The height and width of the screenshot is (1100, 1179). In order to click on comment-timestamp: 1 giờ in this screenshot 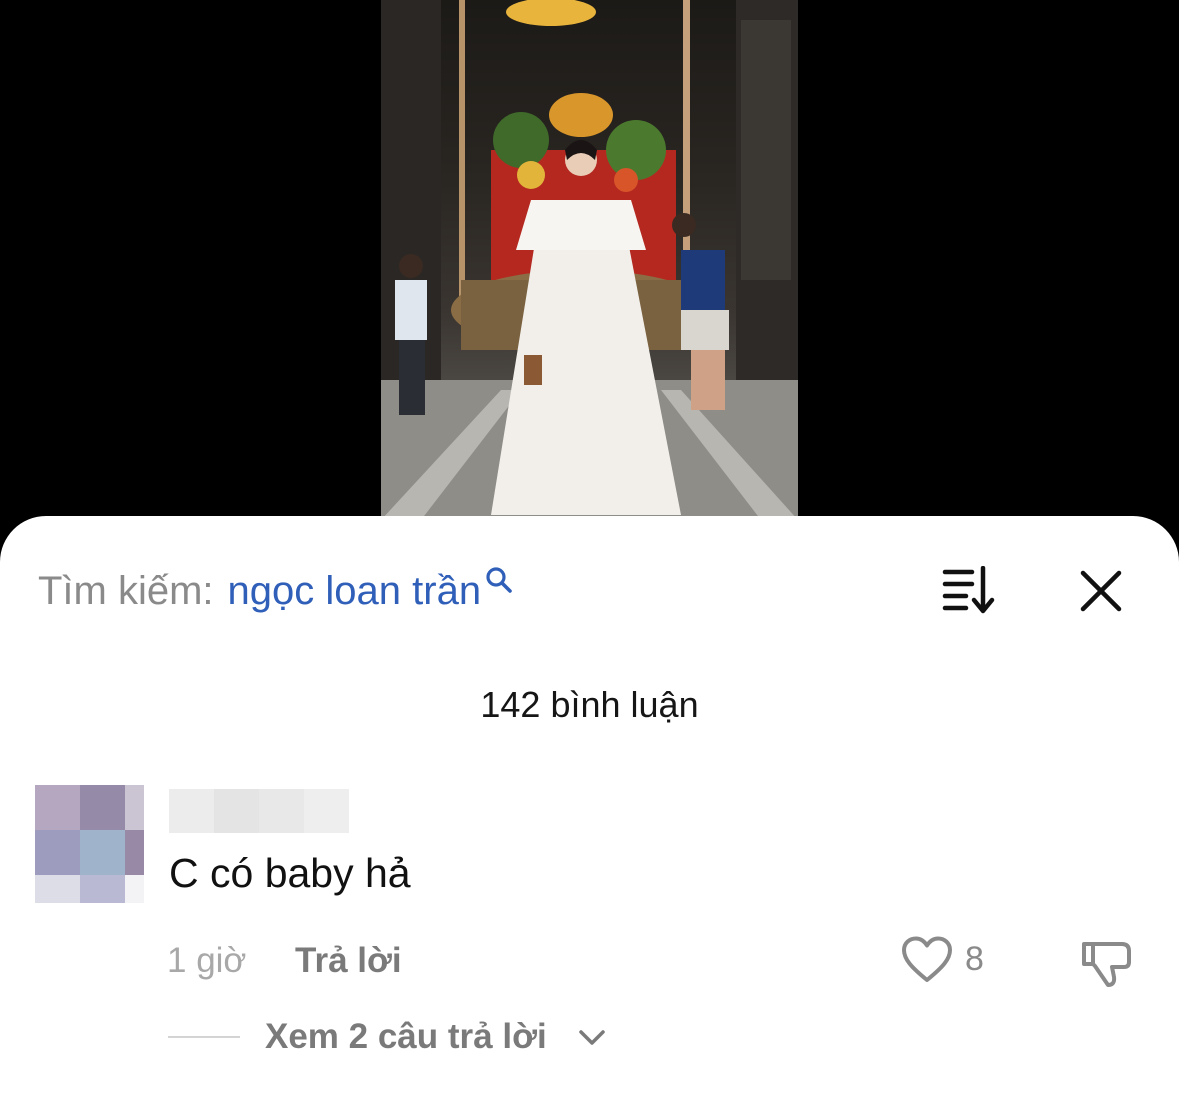, I will do `click(207, 960)`.